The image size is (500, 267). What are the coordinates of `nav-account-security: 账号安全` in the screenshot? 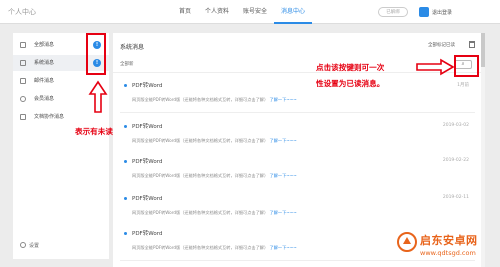 It's located at (255, 12).